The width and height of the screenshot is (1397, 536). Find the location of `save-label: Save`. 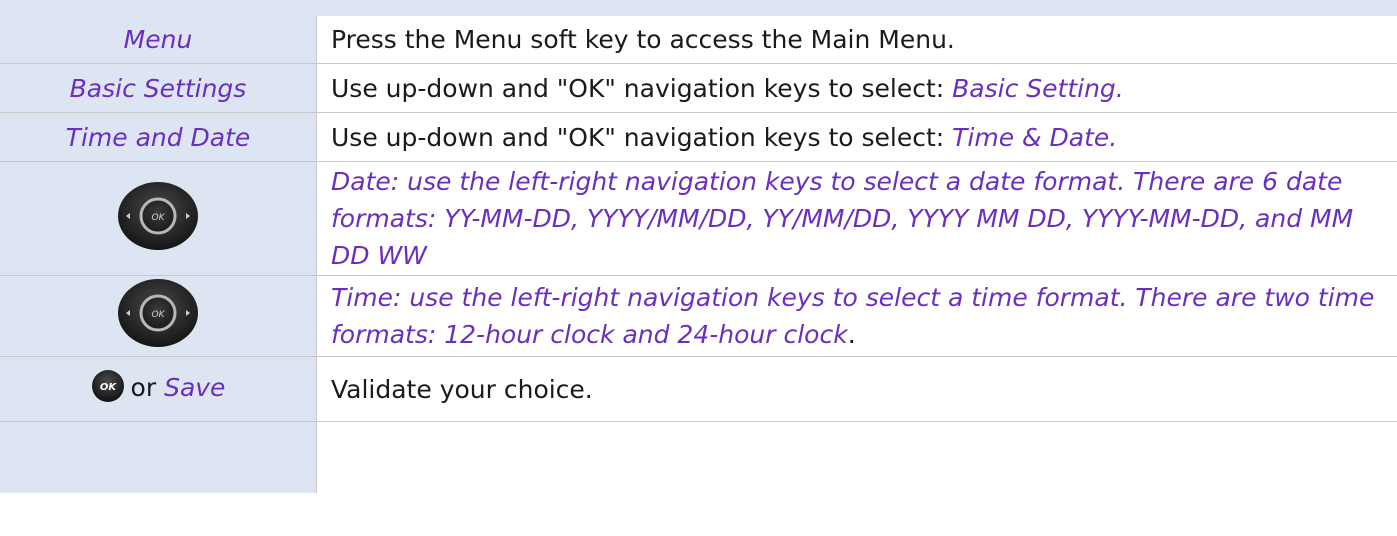

save-label: Save is located at coordinates (195, 387).